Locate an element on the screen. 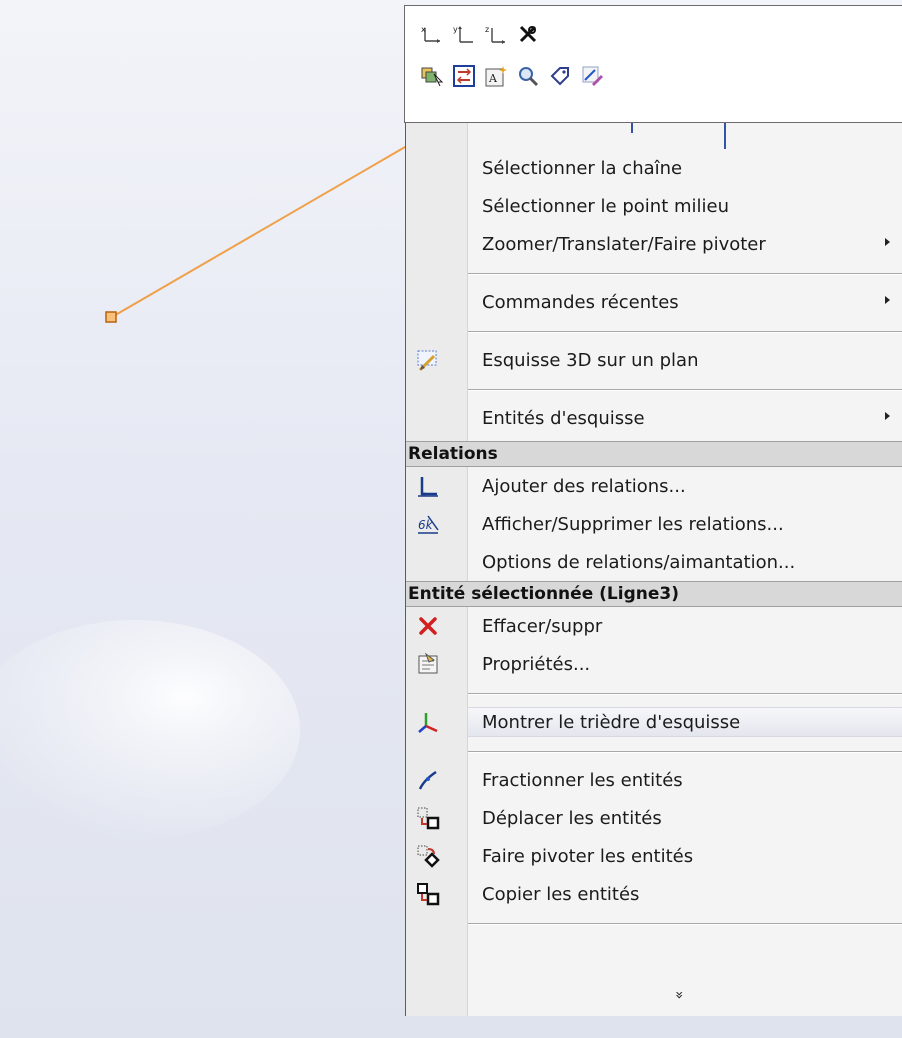 Image resolution: width=902 pixels, height=1038 pixels. sketch-line is located at coordinates (283, 217).